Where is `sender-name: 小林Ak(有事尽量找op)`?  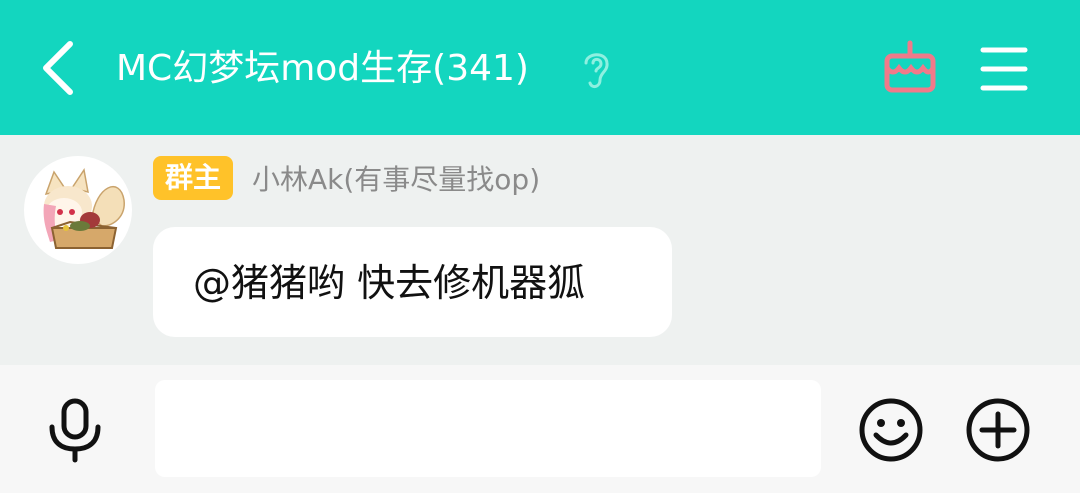
sender-name: 小林Ak(有事尽量找op) is located at coordinates (396, 180).